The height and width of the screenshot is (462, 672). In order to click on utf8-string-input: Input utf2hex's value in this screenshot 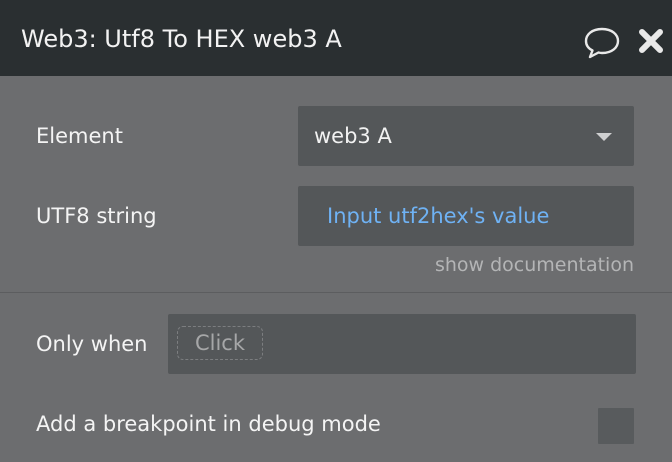, I will do `click(466, 216)`.